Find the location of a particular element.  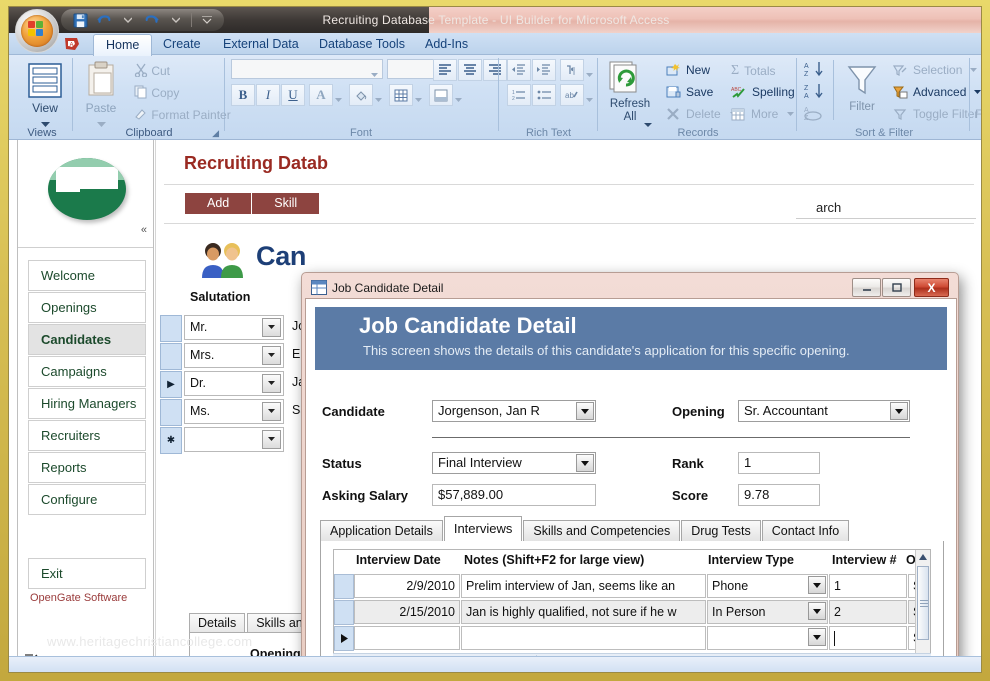

vendor-footer: OpenGate Software is located at coordinates (79, 598).